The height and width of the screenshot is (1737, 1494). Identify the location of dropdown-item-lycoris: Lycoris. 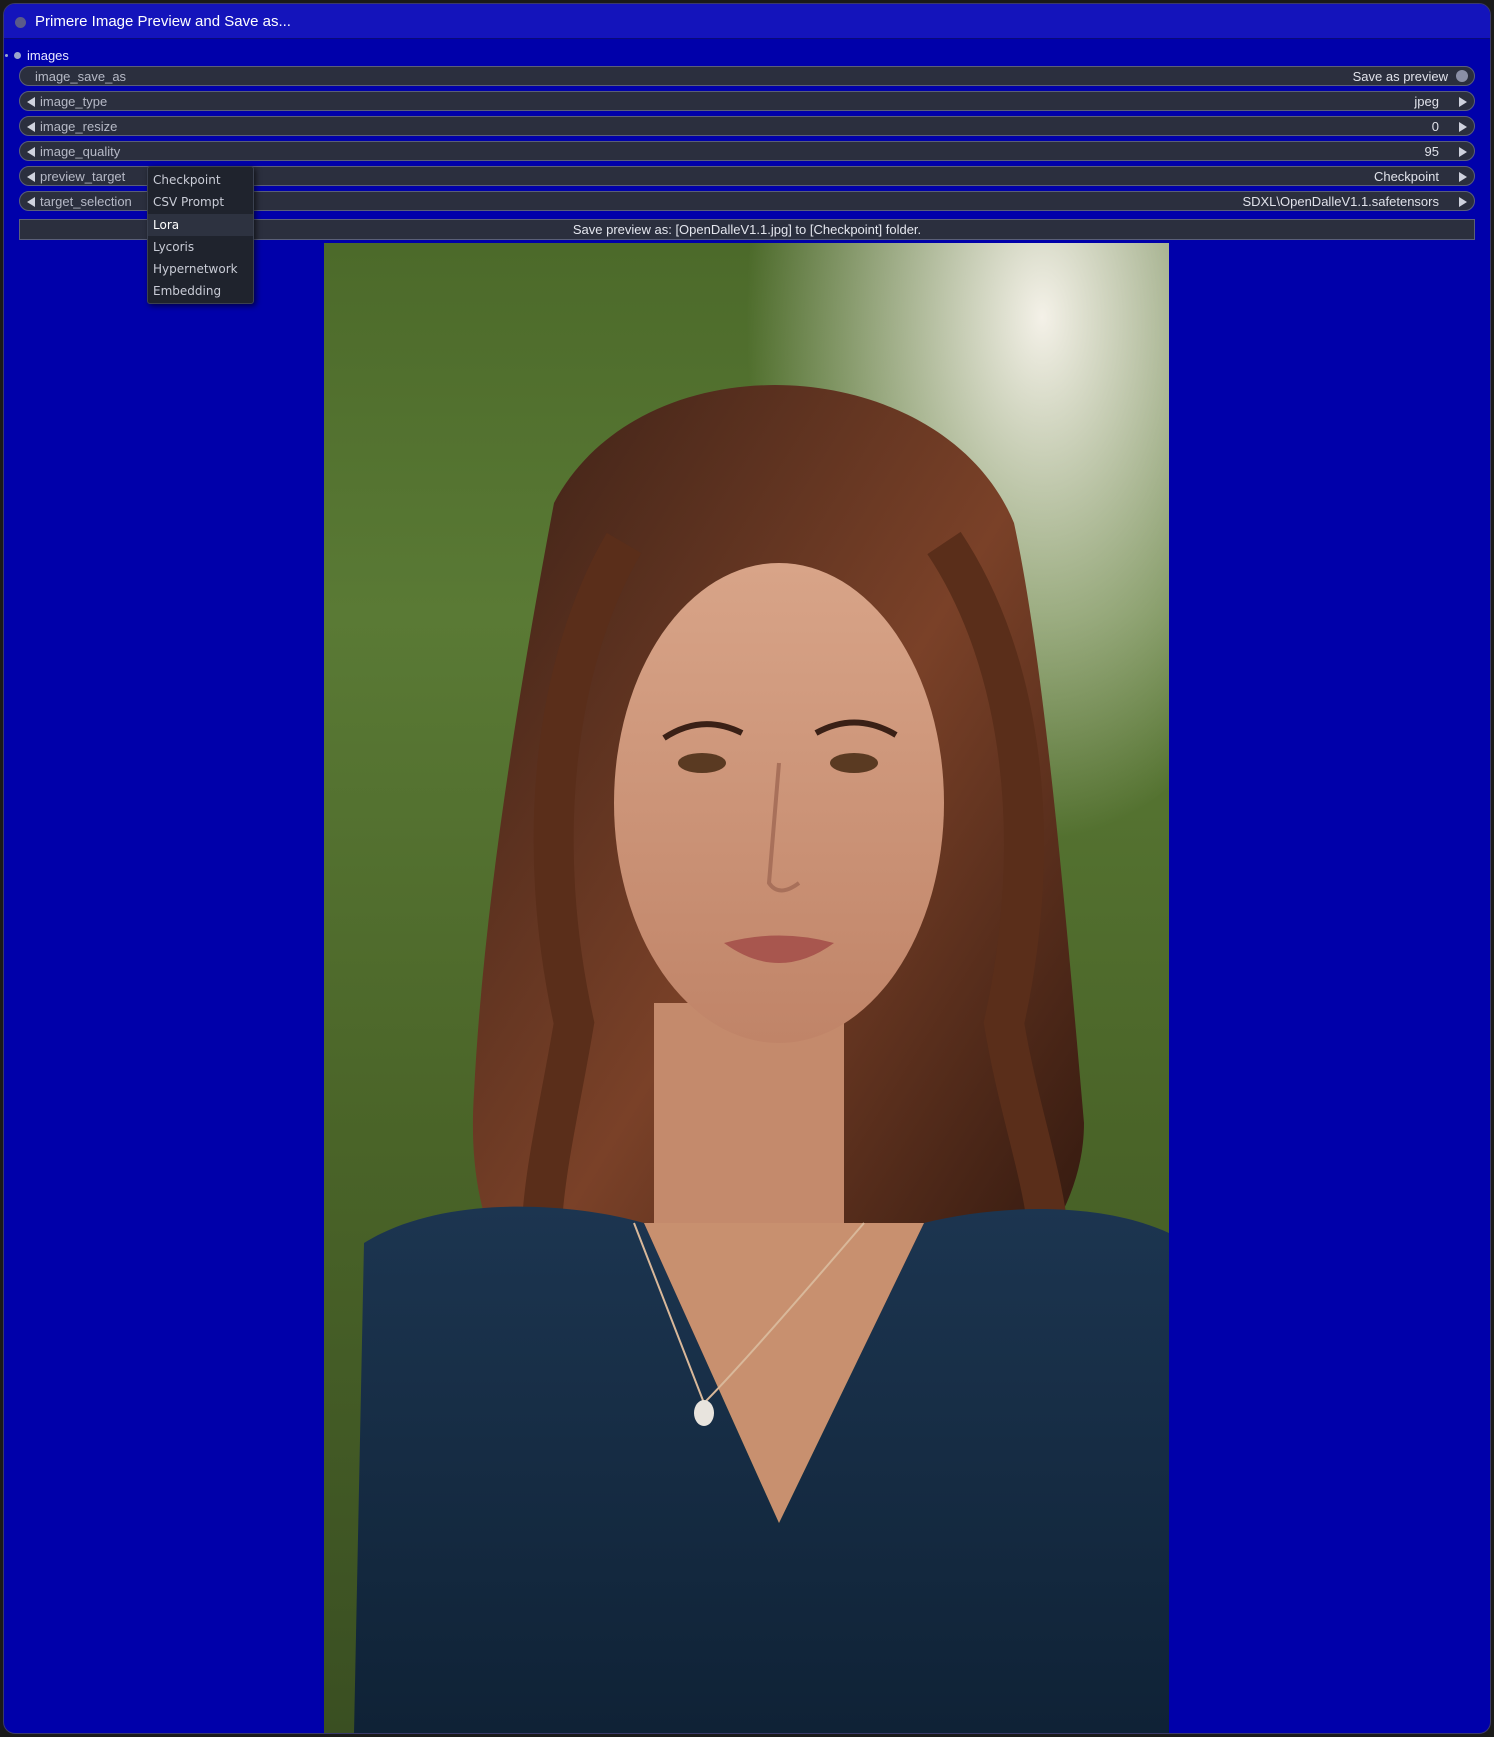
(200, 247).